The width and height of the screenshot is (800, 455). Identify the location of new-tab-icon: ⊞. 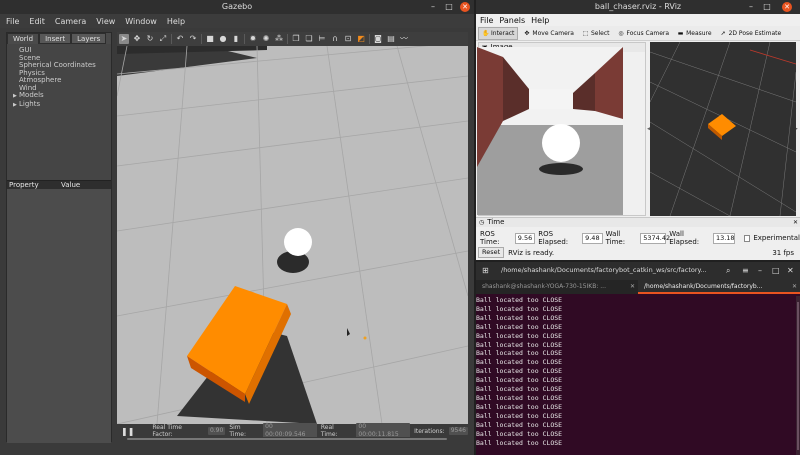
(485, 270).